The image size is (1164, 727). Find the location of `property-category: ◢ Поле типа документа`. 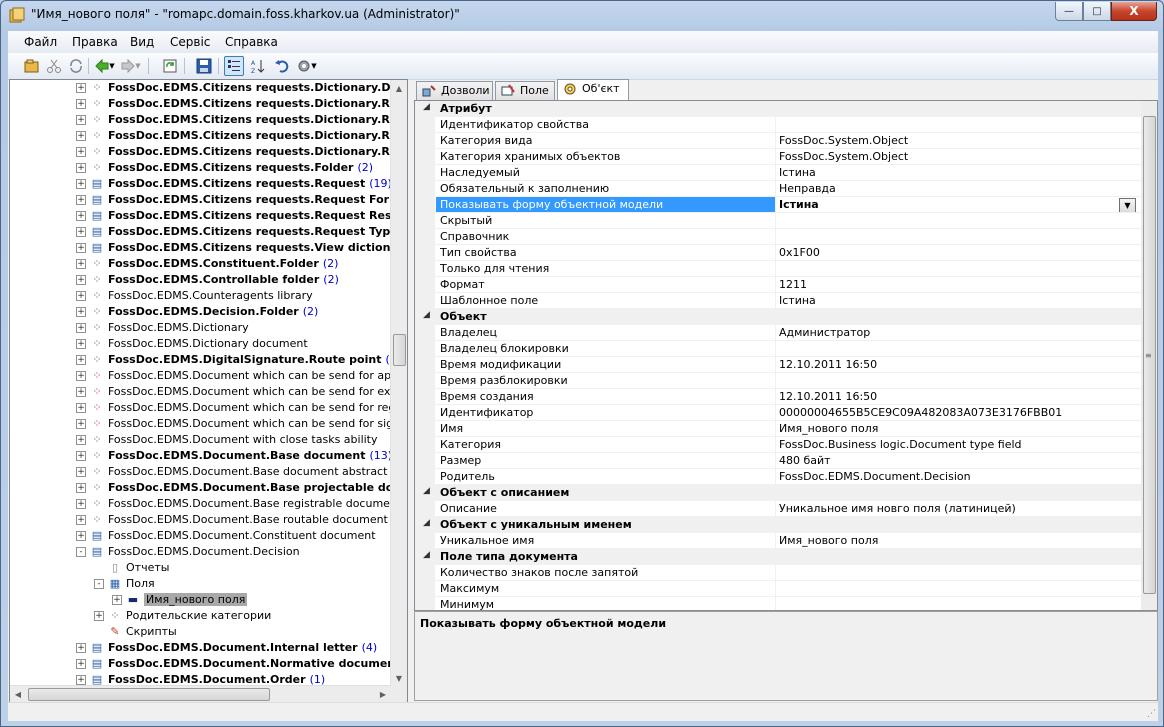

property-category: ◢ Поле типа документа is located at coordinates (778, 557).